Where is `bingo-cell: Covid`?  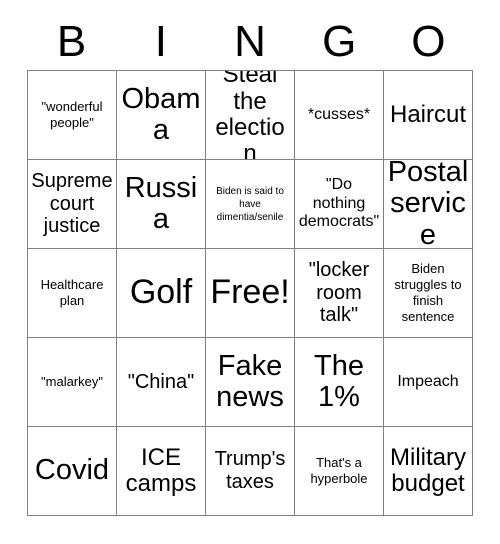
bingo-cell: Covid is located at coordinates (72, 471).